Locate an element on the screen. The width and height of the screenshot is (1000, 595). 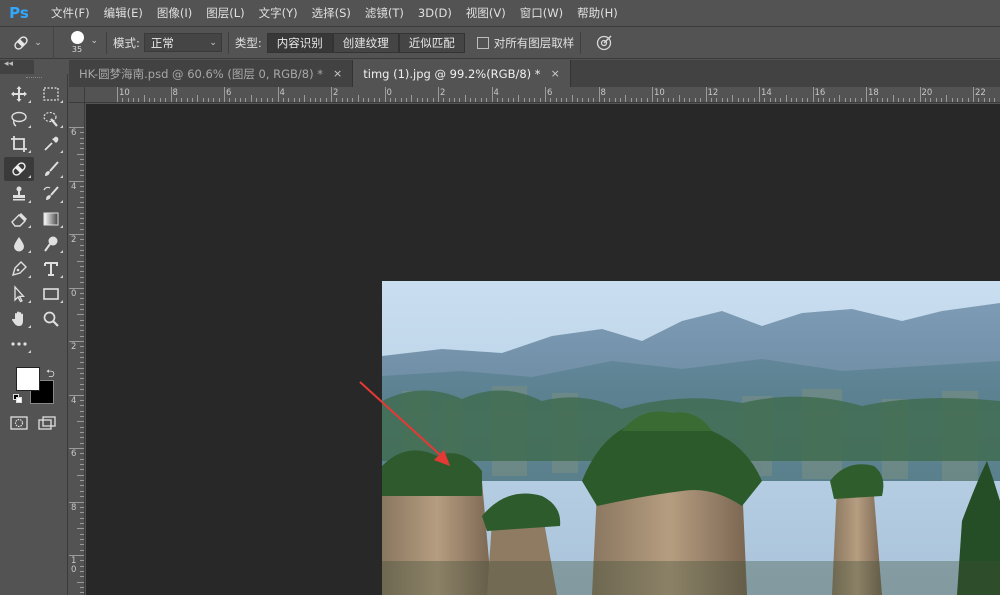
toolbox-header: ◂◂ is located at coordinates (17, 66).